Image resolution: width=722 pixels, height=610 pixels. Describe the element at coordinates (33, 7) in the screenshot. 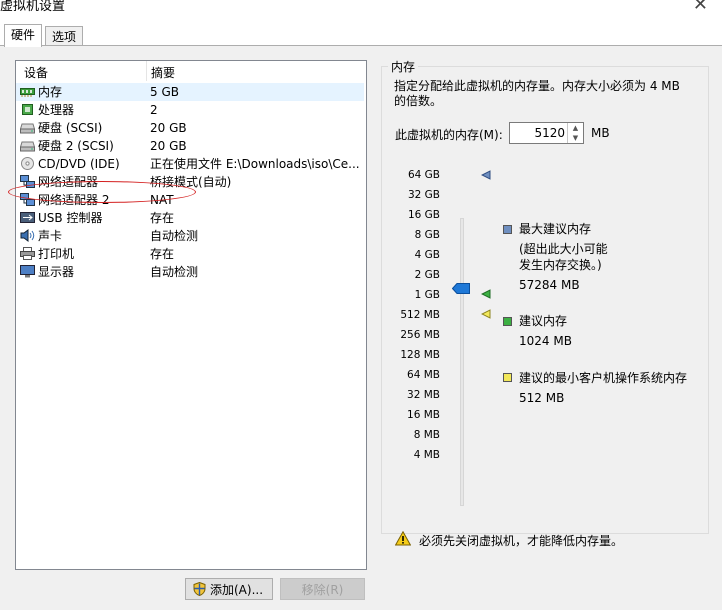

I see `window-title: 虚拟机设置` at that location.